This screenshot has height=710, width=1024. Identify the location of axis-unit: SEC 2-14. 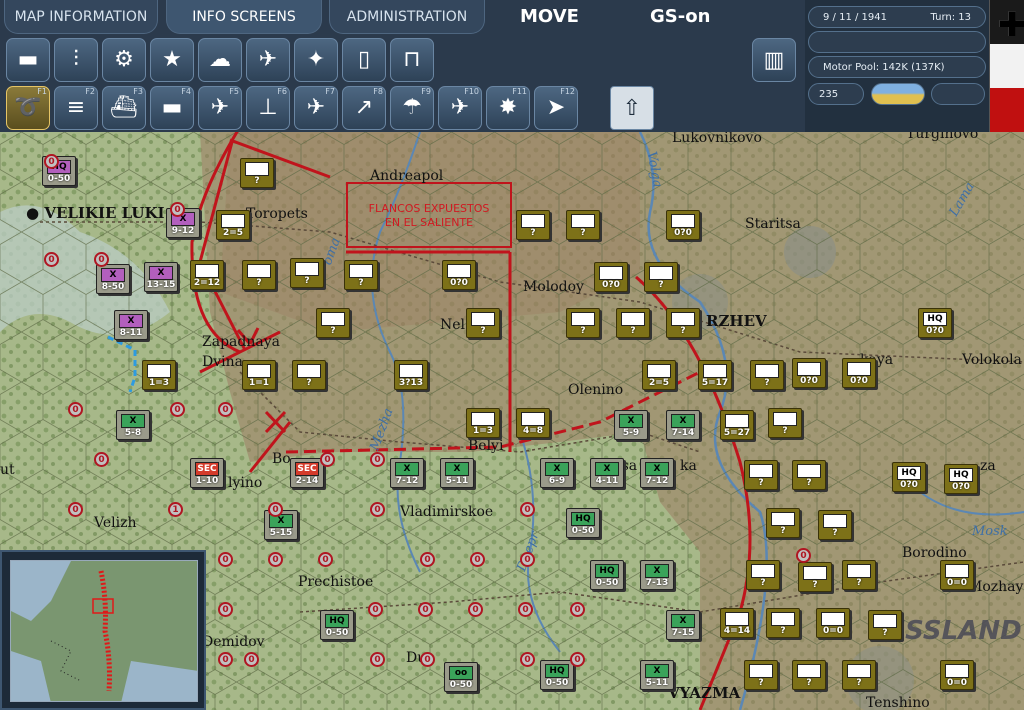
(307, 473).